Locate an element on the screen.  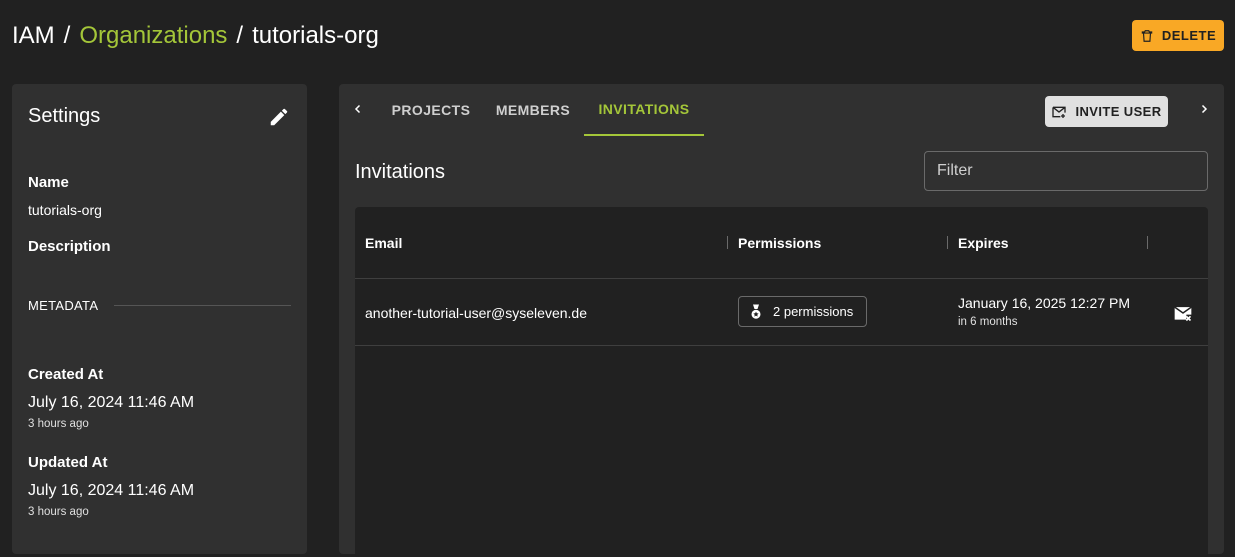
created-at-value: July 16, 2024 11:46 AM is located at coordinates (111, 402).